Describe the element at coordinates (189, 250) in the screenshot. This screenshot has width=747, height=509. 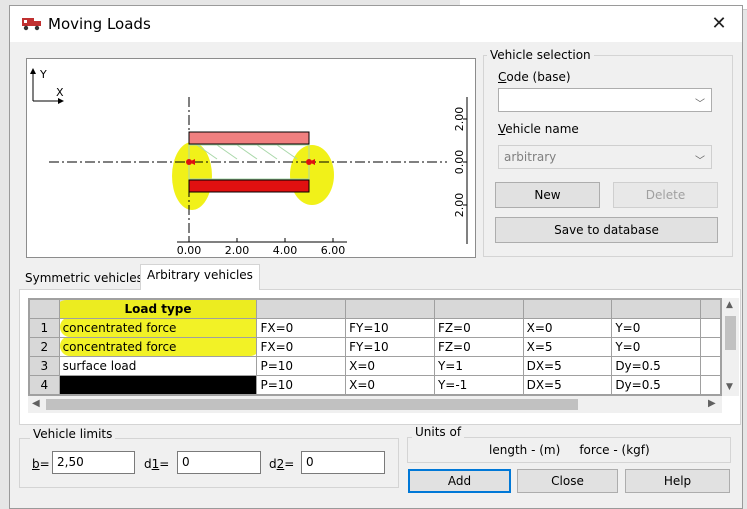
I see `x-tick-label: 0.00` at that location.